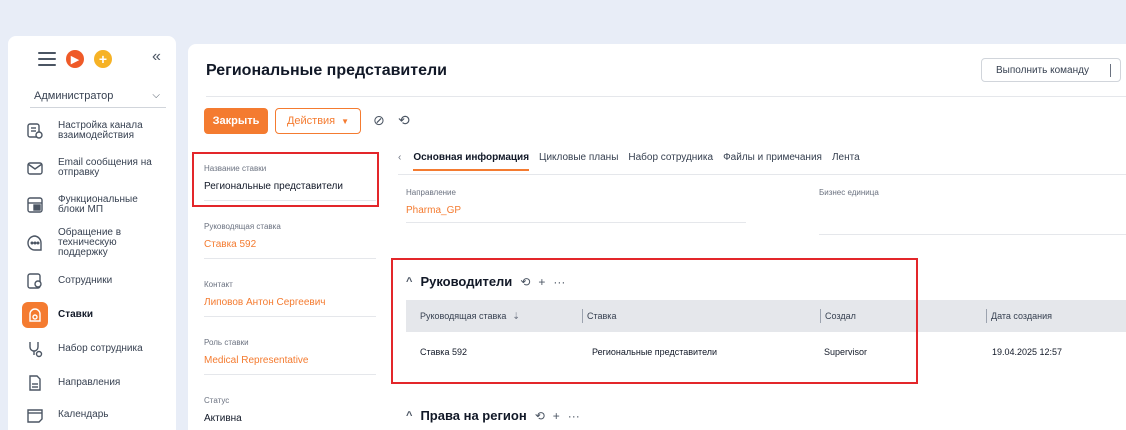 This screenshot has height=430, width=1126. Describe the element at coordinates (35, 243) in the screenshot. I see `support-chat-icon` at that location.